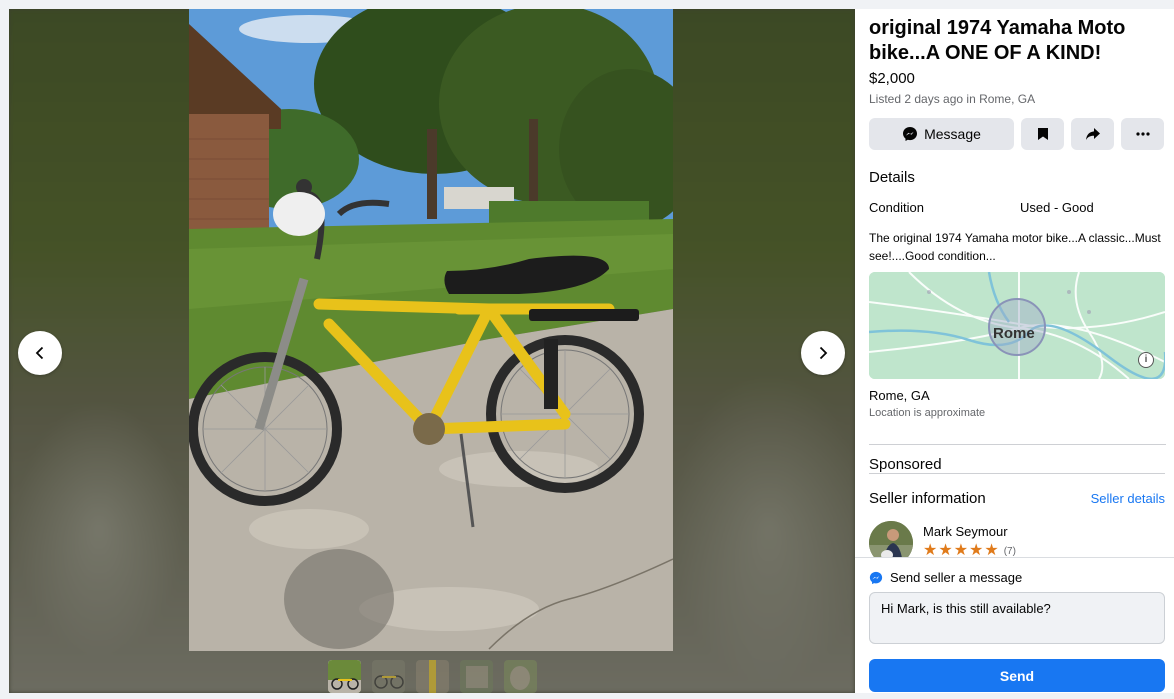 This screenshot has height=699, width=1174. I want to click on message-button-label: Message, so click(952, 134).